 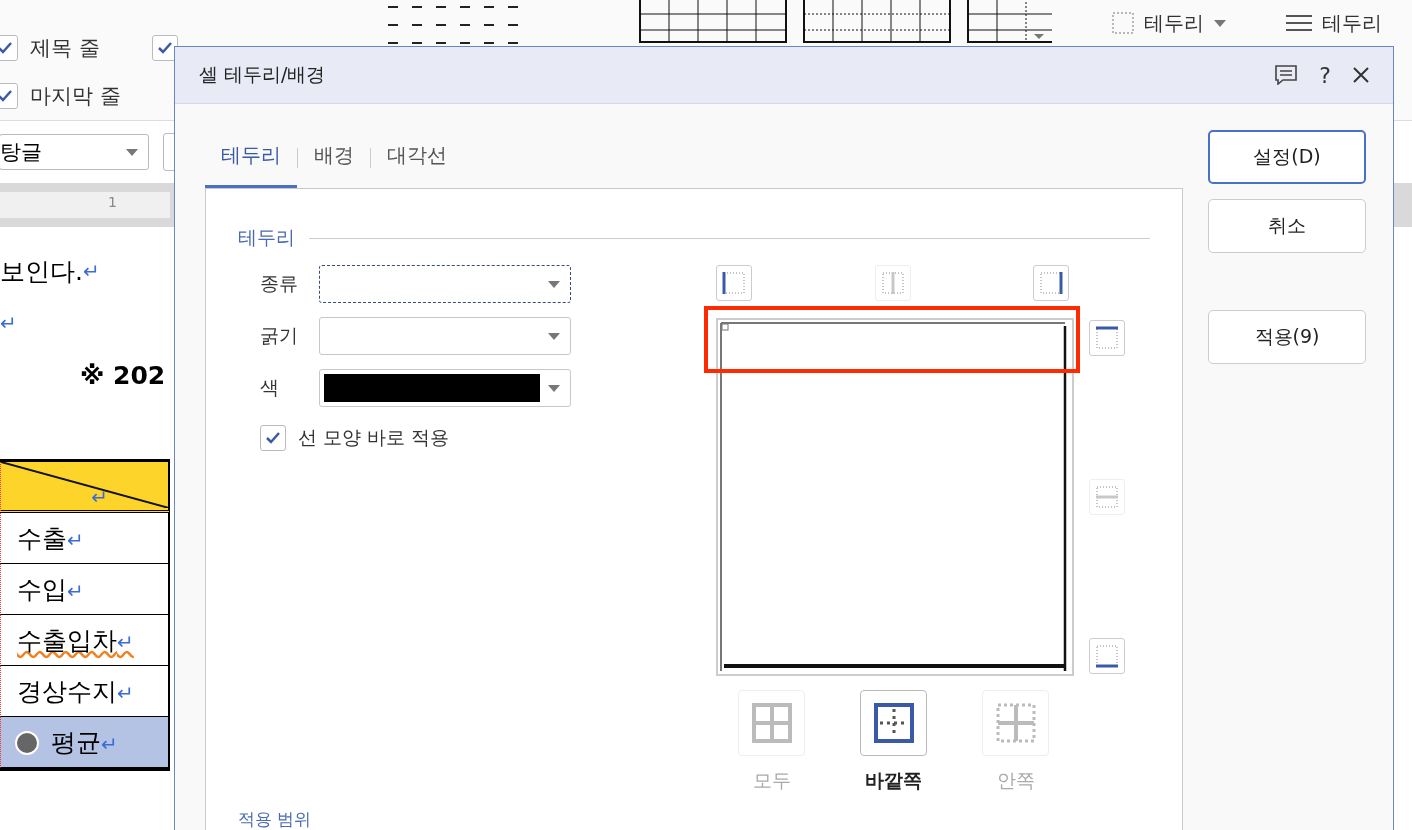 What do you see at coordinates (85, 640) in the screenshot?
I see `table-cell: 수출입차↵` at bounding box center [85, 640].